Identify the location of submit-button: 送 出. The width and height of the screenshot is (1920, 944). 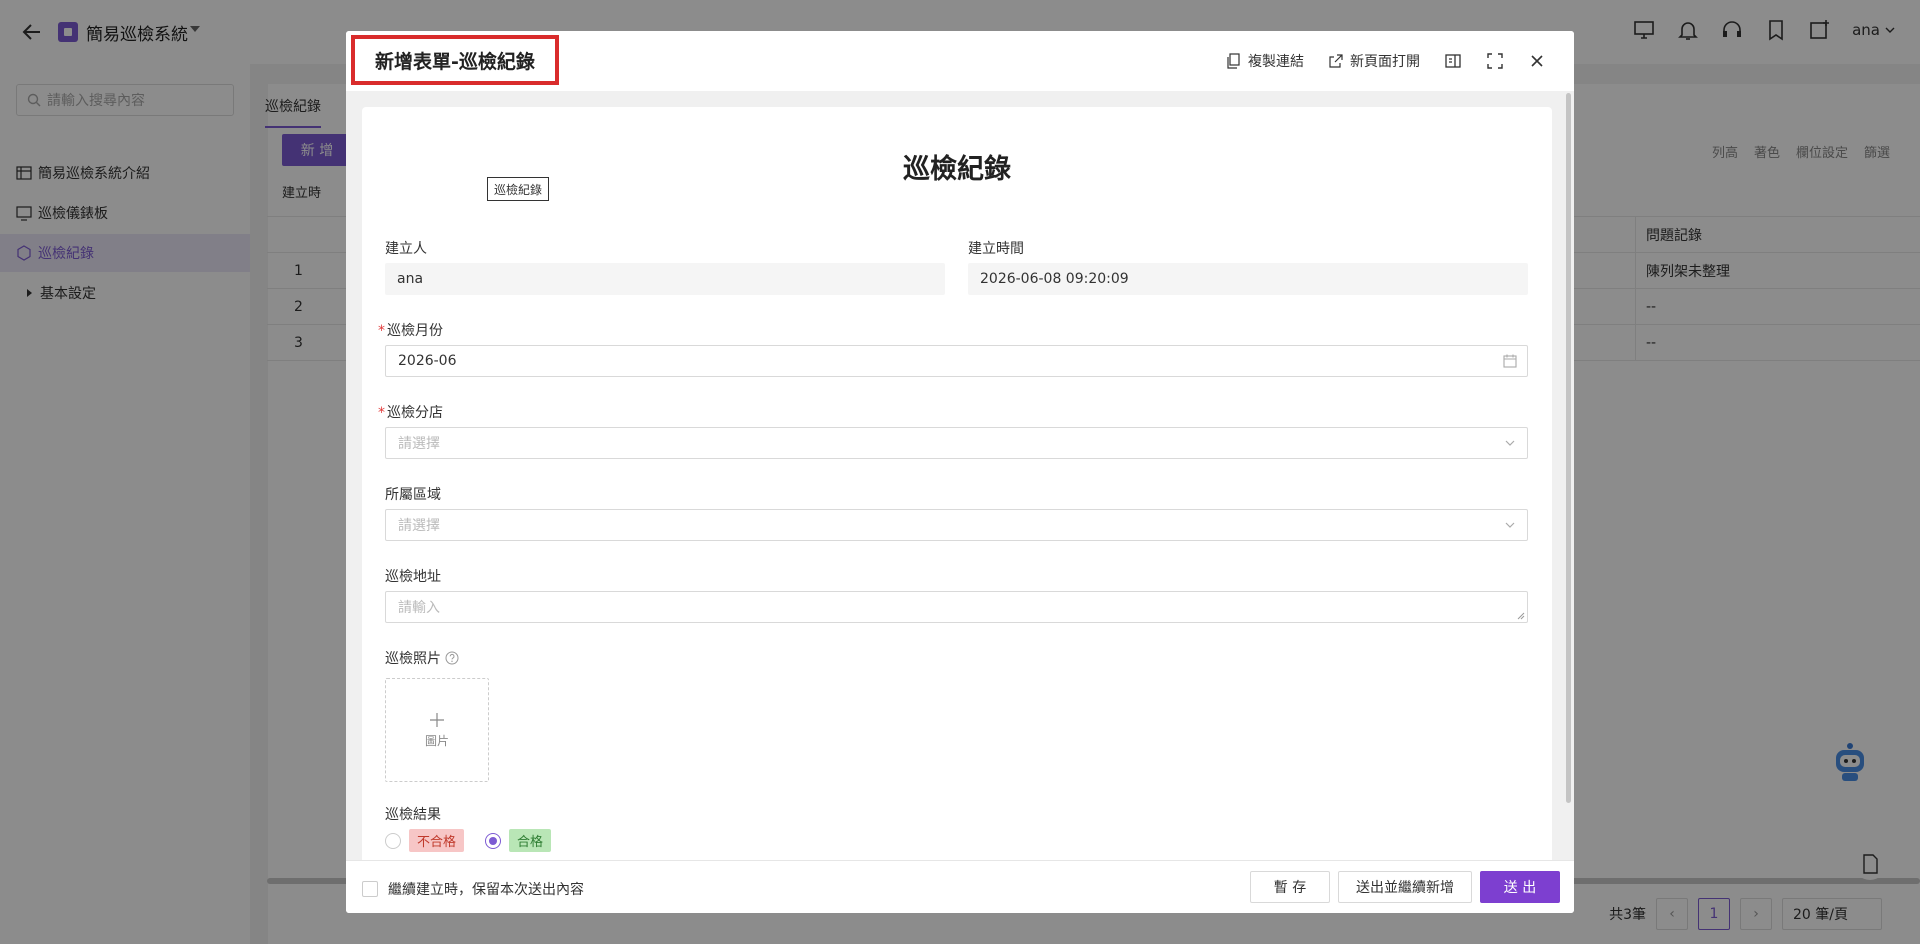
(1520, 887).